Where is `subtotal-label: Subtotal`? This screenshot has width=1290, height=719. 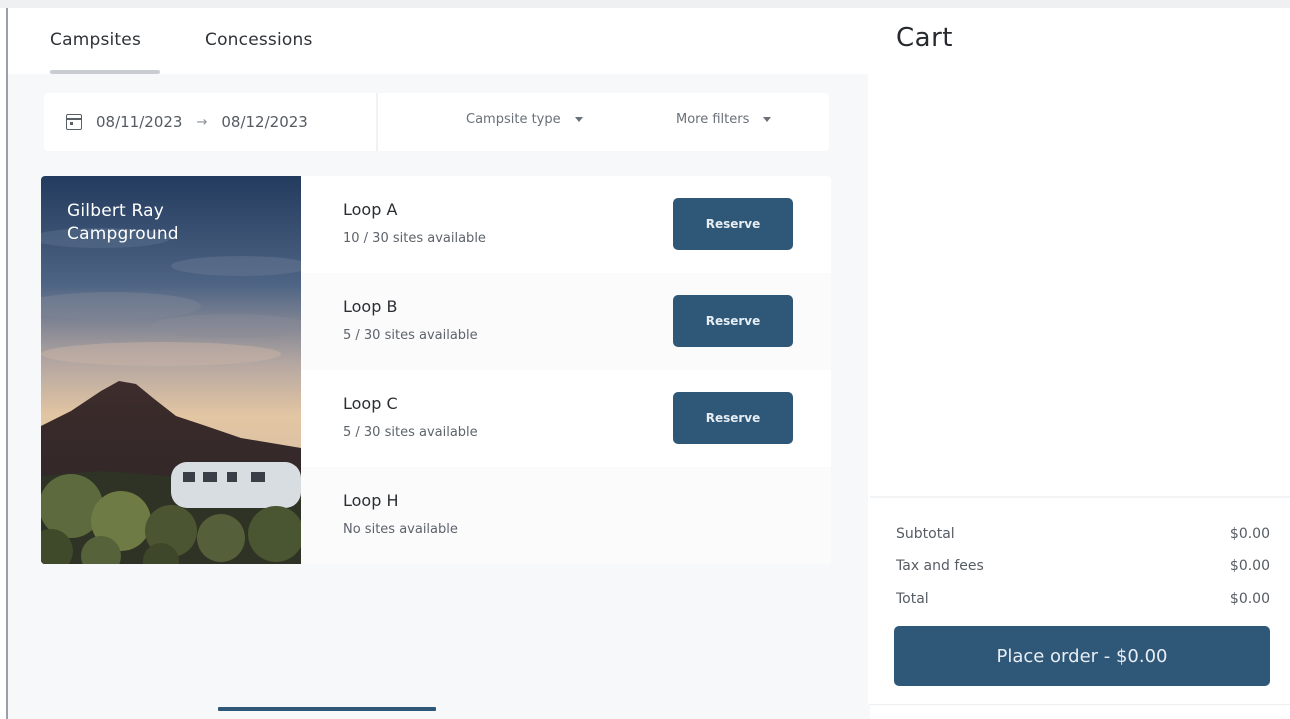
subtotal-label: Subtotal is located at coordinates (925, 534).